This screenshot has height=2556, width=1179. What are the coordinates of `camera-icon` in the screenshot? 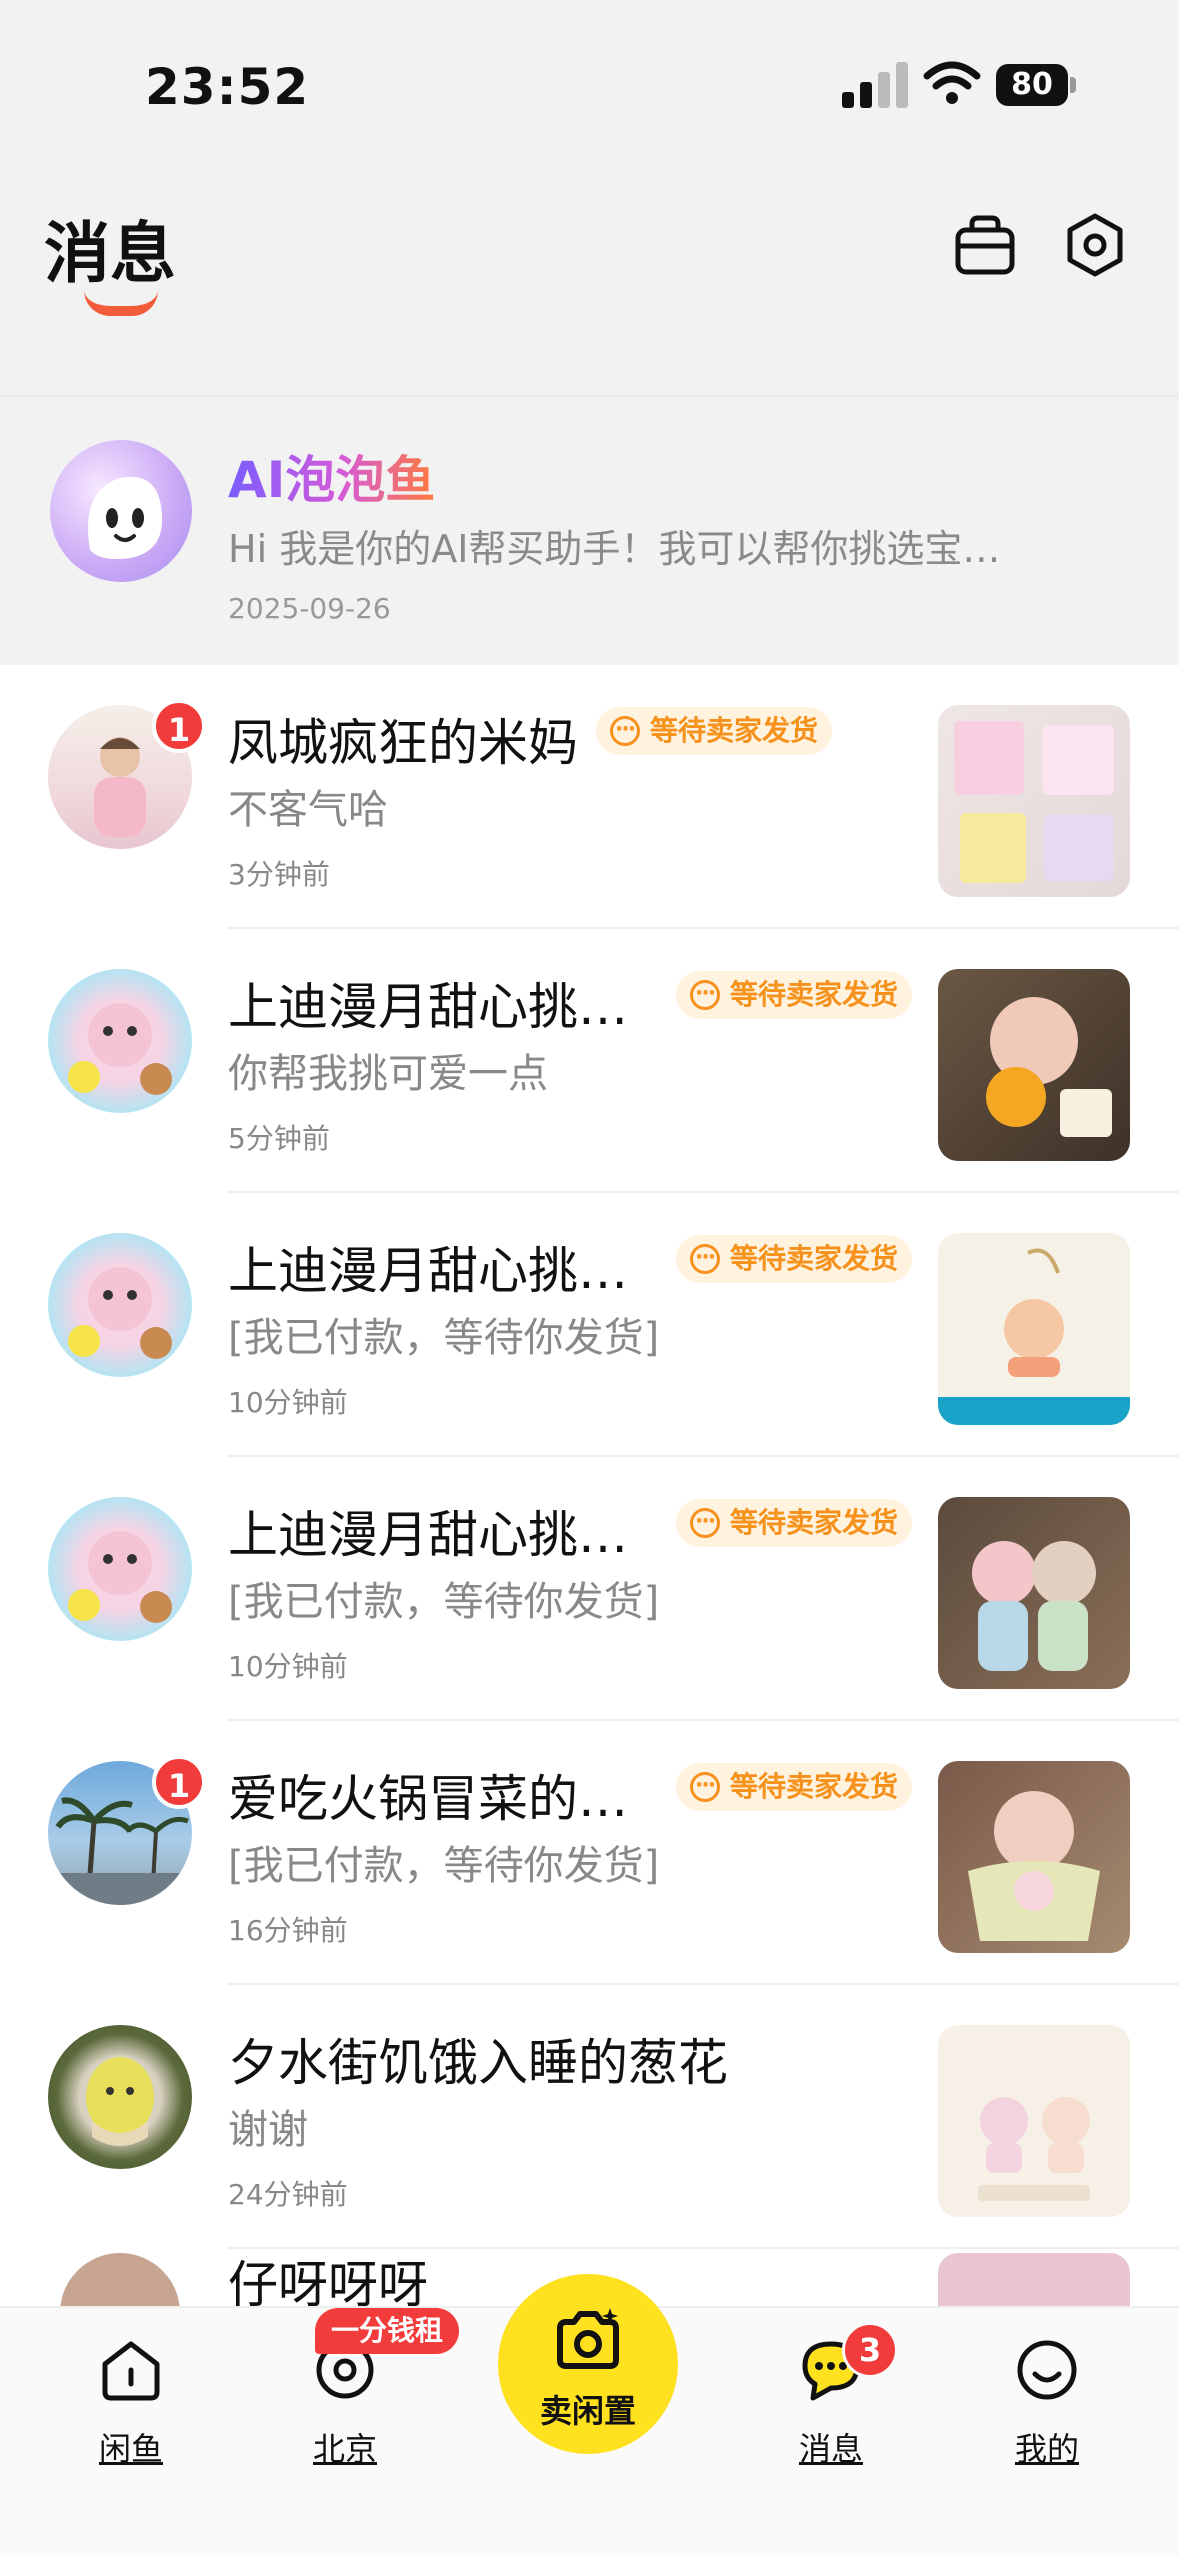 It's located at (588, 2338).